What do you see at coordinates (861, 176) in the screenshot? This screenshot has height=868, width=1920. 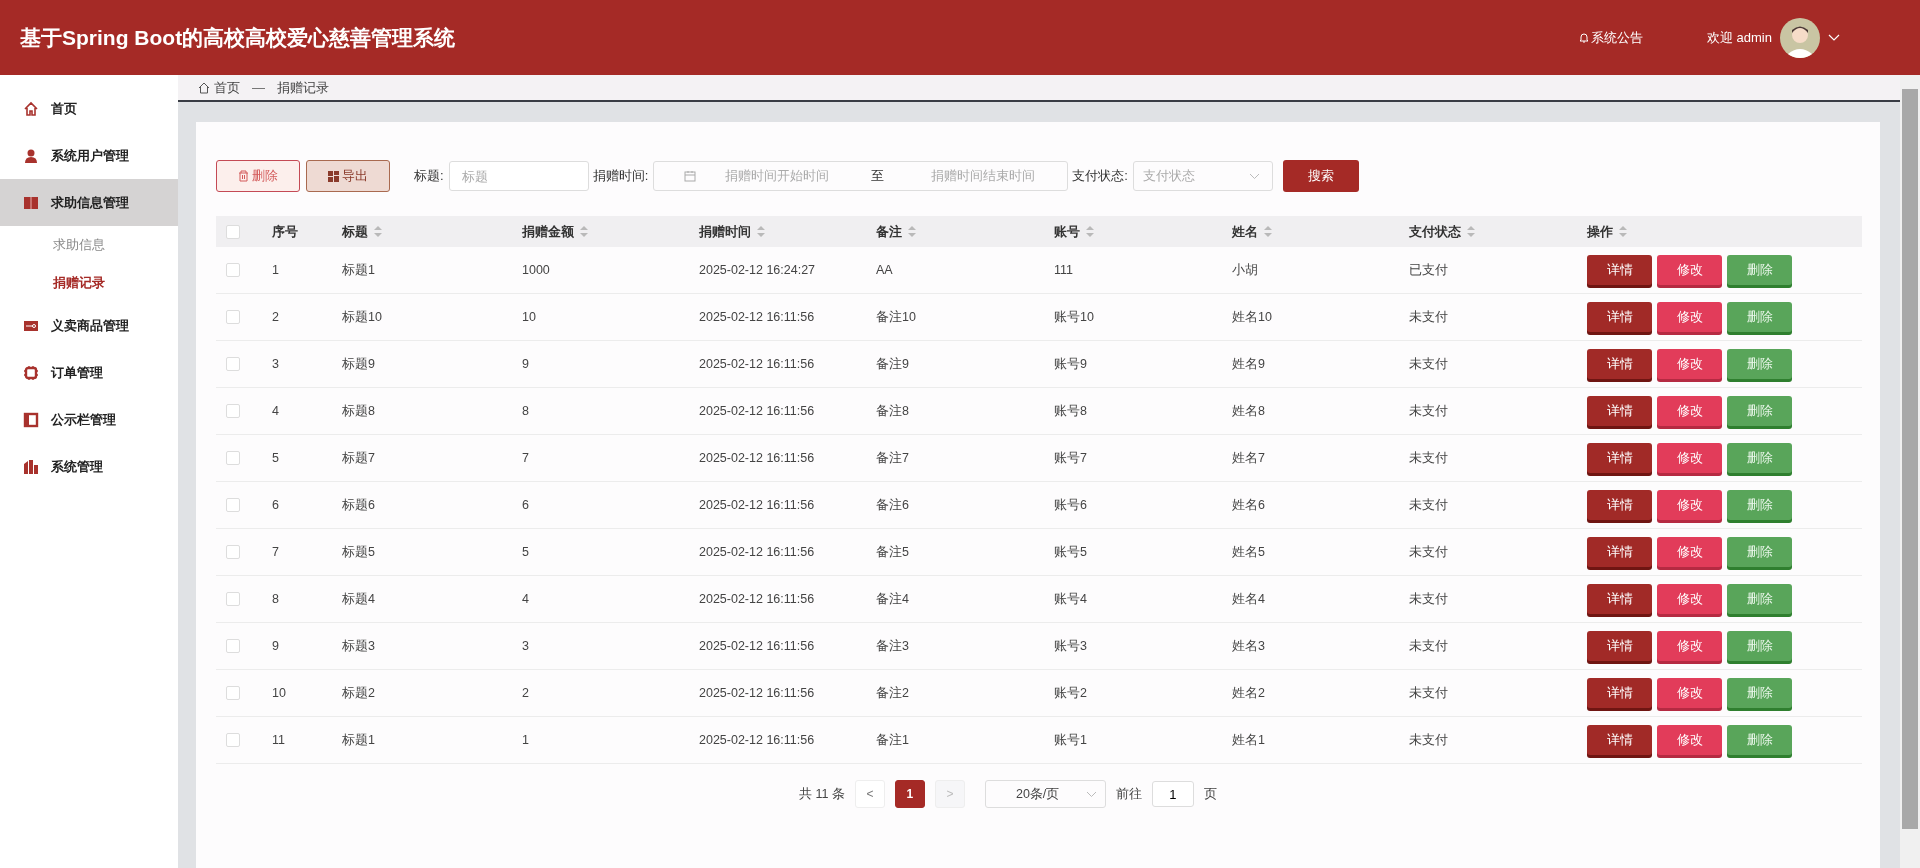 I see `date-range-picker: 捐赠时间开始时间 至 捐赠时间结束时间` at bounding box center [861, 176].